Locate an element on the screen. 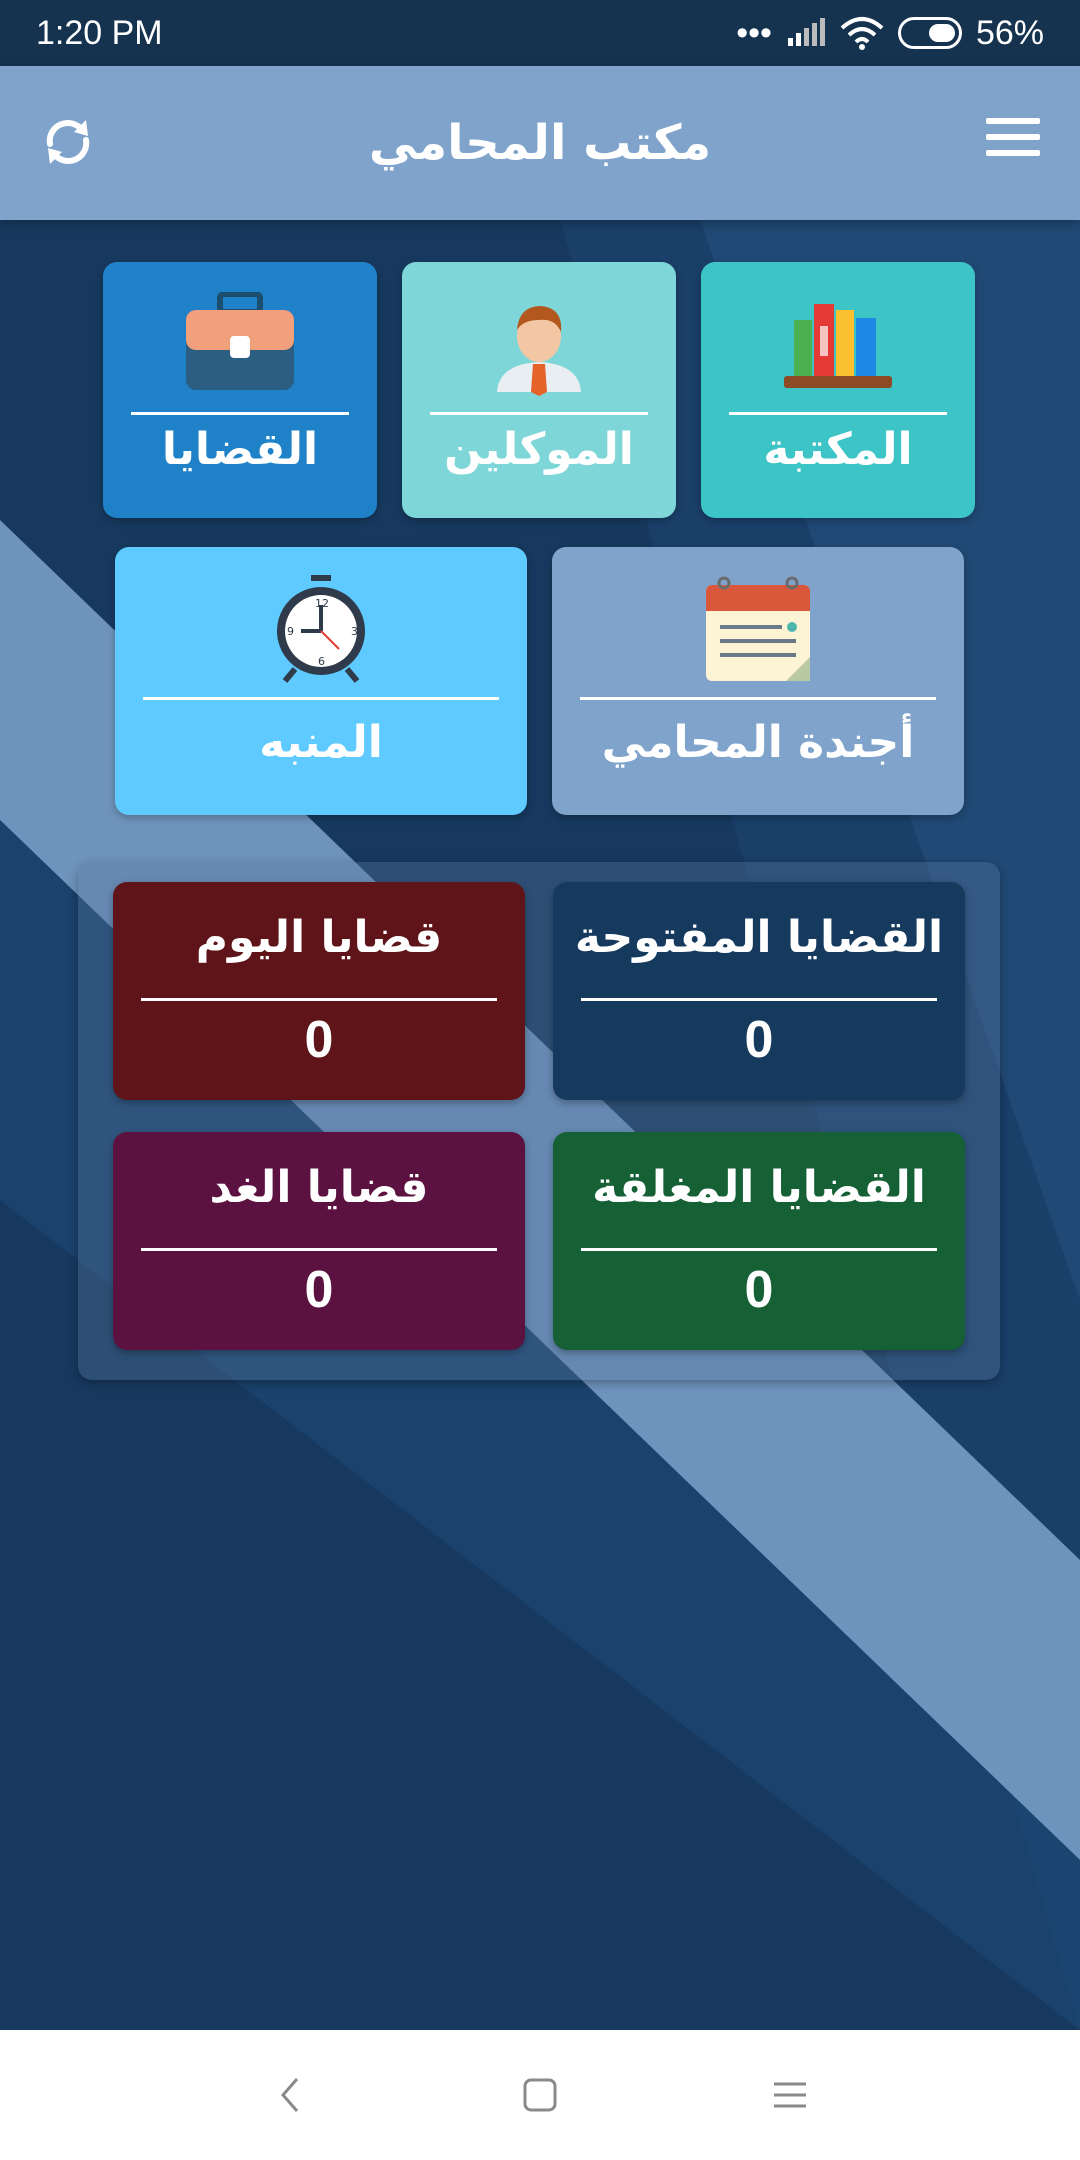 Image resolution: width=1080 pixels, height=2160 pixels. alarm-clock-icon: 12 3 6 9 is located at coordinates (321, 629).